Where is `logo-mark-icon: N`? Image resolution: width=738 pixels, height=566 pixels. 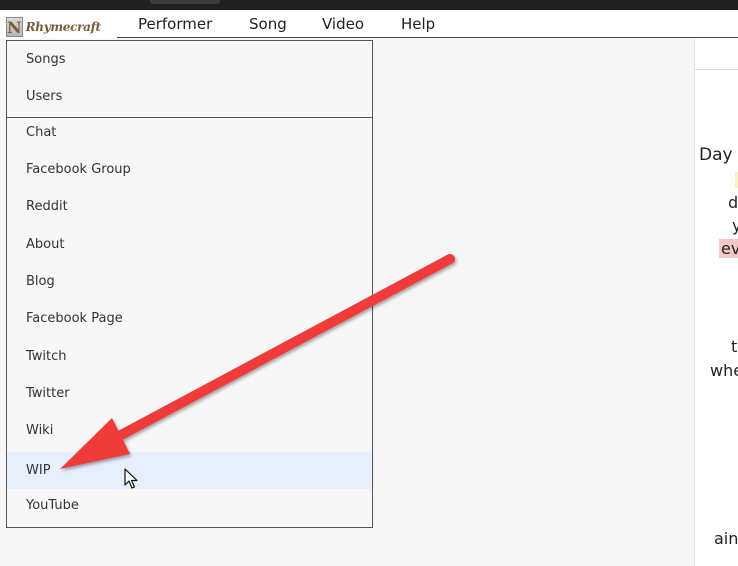 logo-mark-icon: N is located at coordinates (14, 27).